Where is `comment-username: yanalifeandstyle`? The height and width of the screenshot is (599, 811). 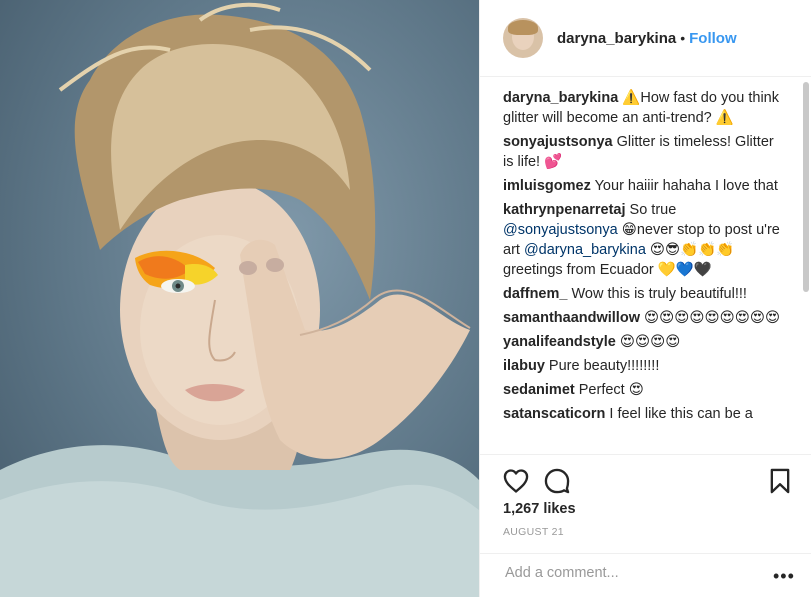 comment-username: yanalifeandstyle is located at coordinates (559, 342).